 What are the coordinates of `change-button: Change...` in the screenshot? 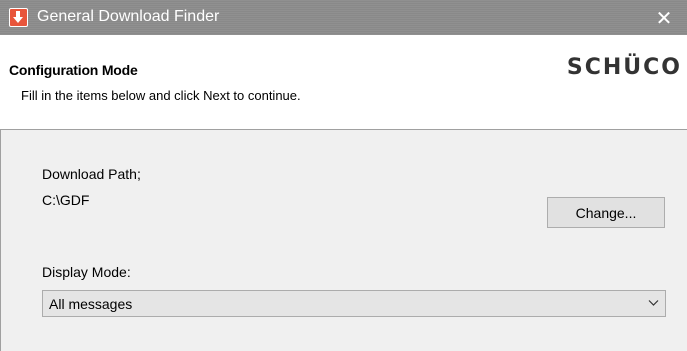 It's located at (606, 212).